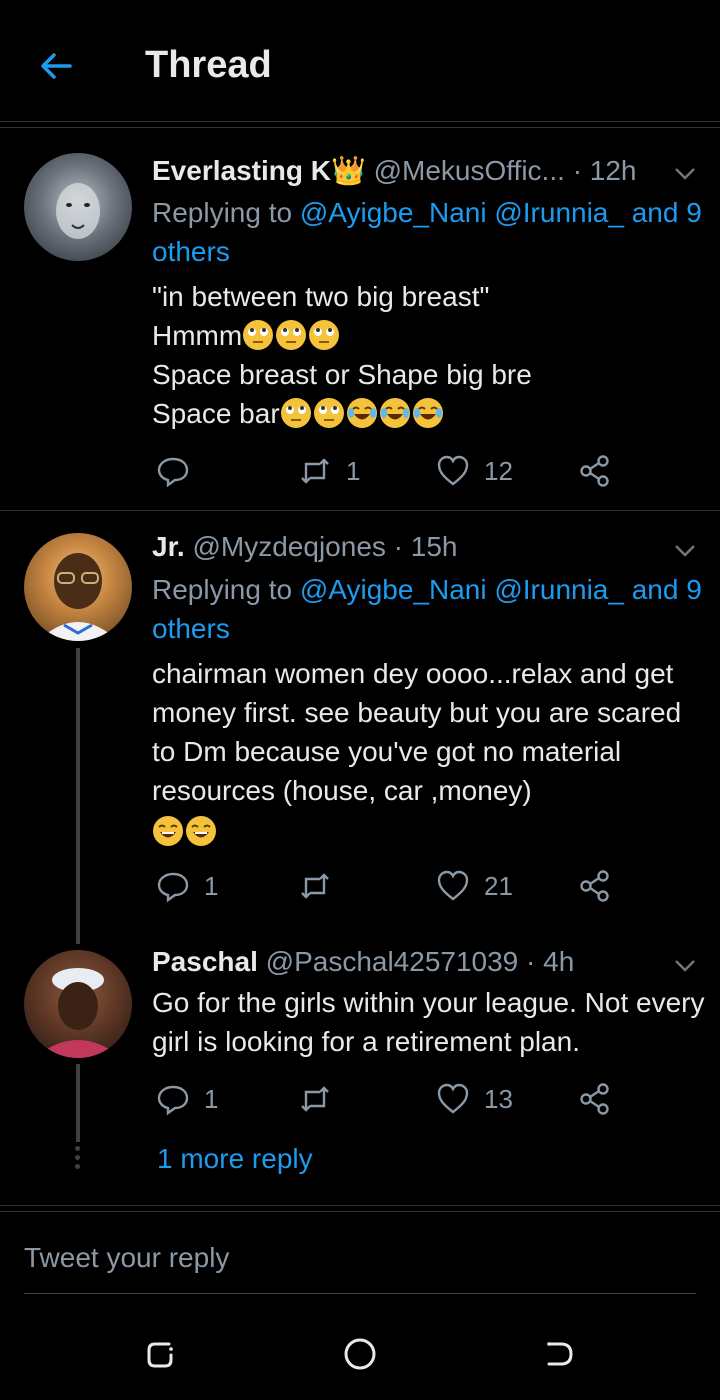 This screenshot has height=1400, width=720. I want to click on tweet-actions: 1 12, so click(392, 471).